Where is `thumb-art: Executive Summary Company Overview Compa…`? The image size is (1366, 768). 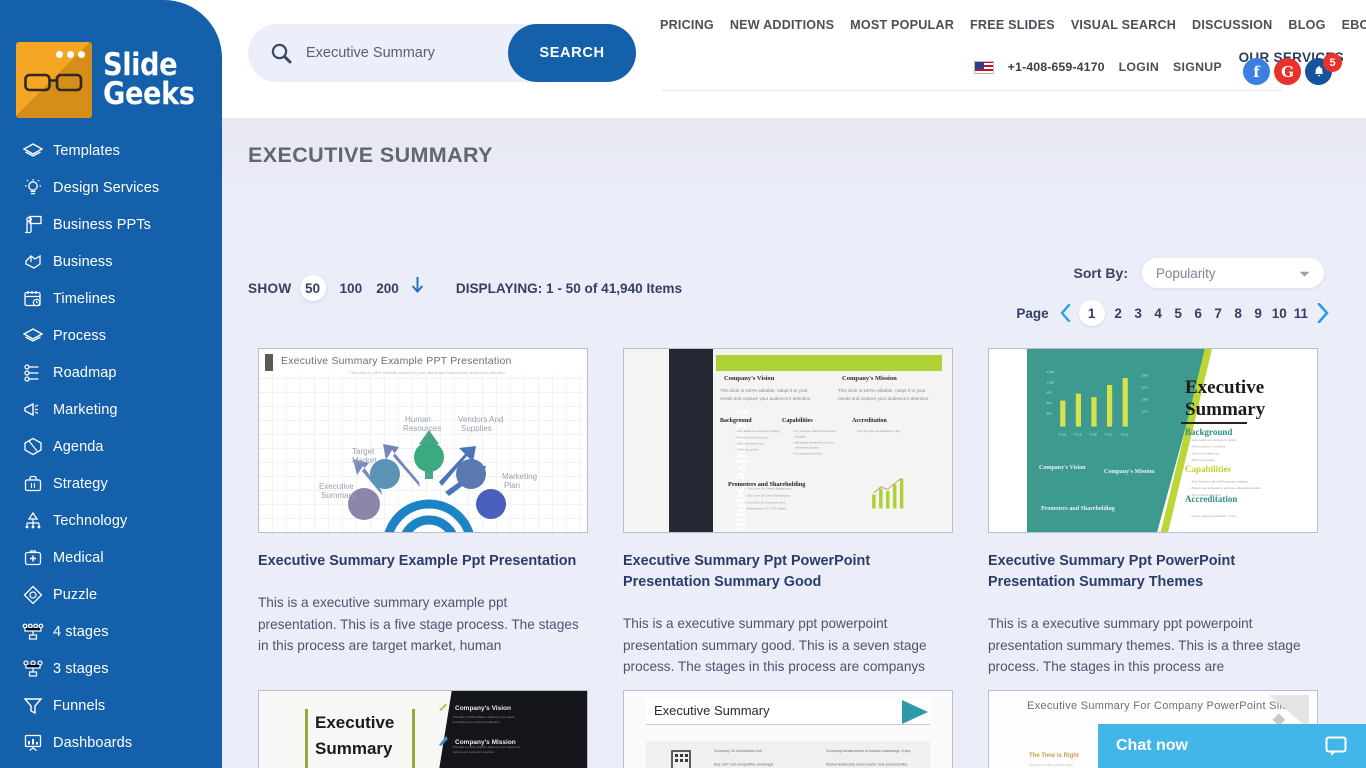
thumb-art: Executive Summary Company Overview Compa… is located at coordinates (788, 729).